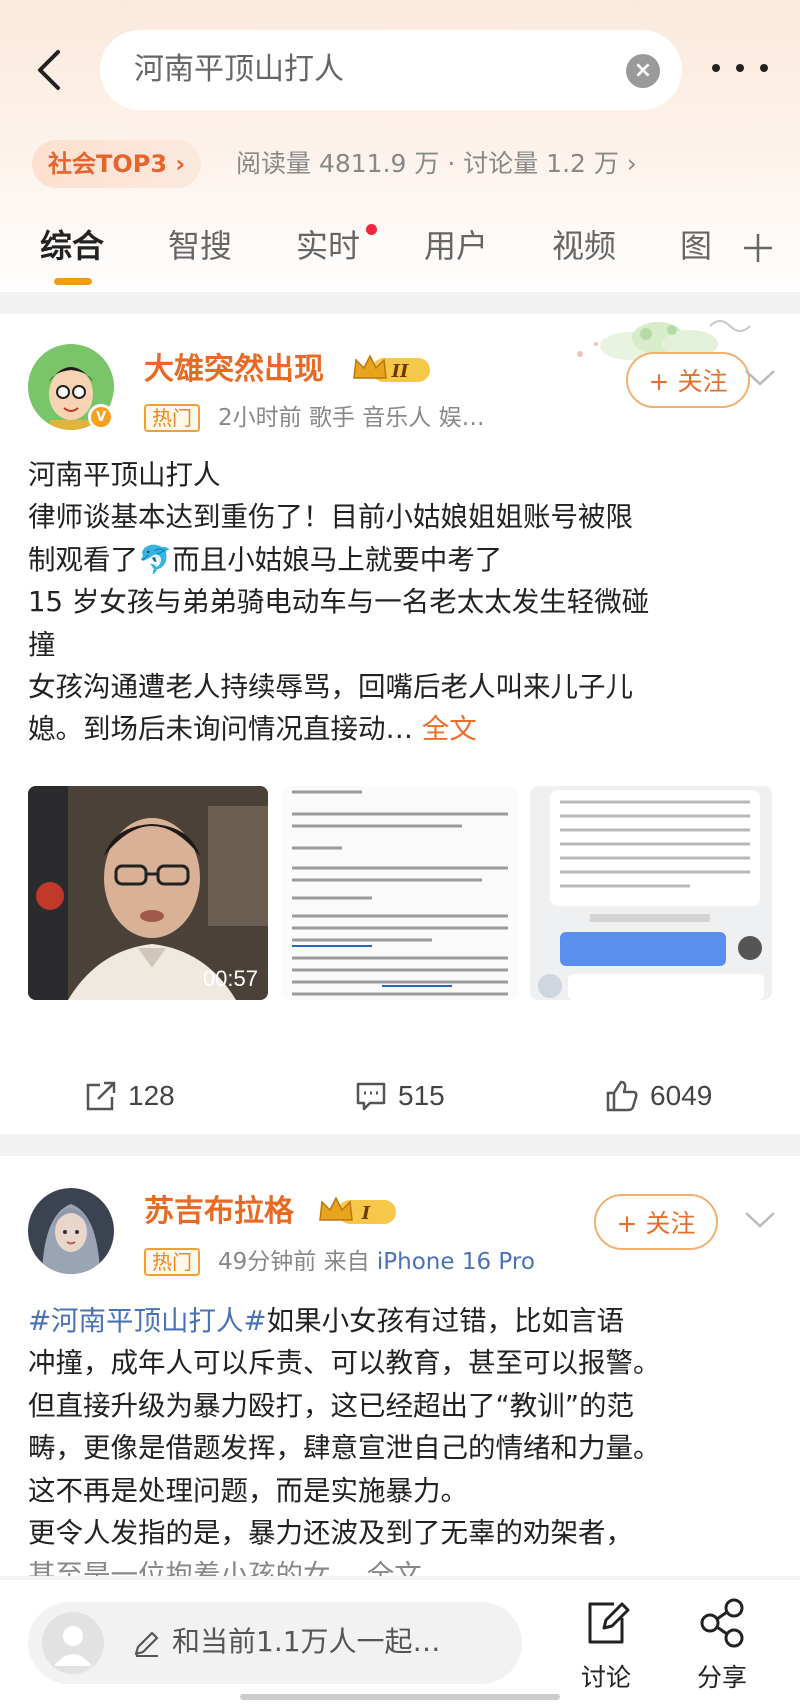 Image resolution: width=800 pixels, height=1707 pixels. What do you see at coordinates (400, 1697) in the screenshot?
I see `home-indicator` at bounding box center [400, 1697].